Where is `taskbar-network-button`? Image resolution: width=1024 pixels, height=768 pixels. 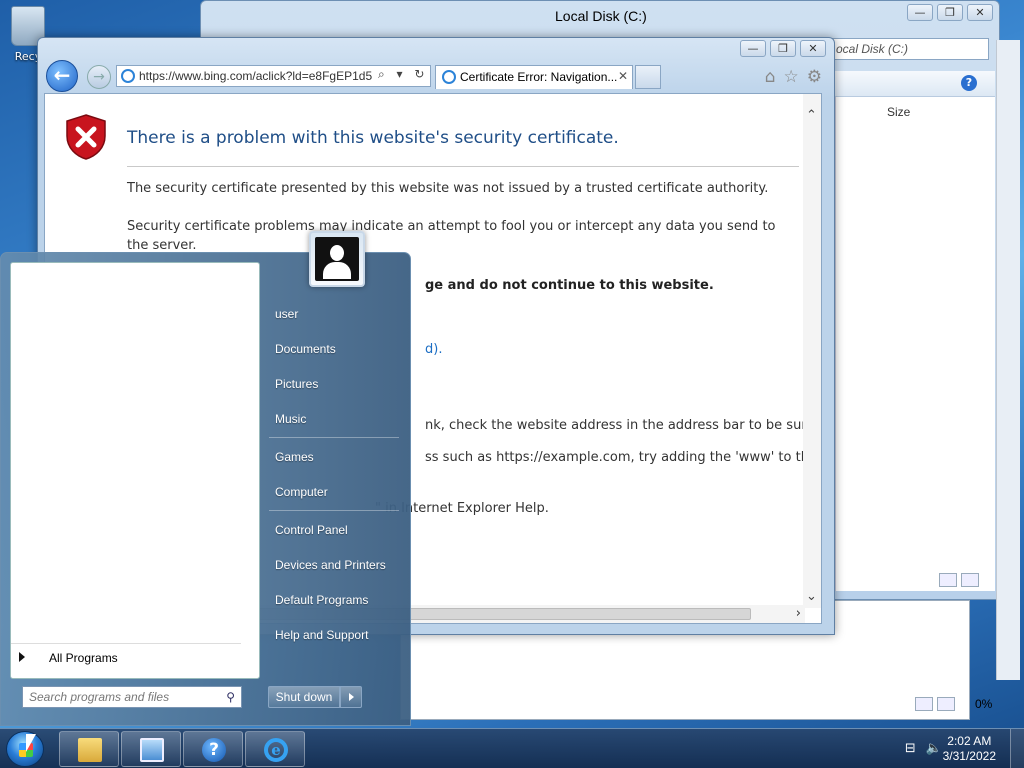 taskbar-network-button is located at coordinates (151, 749).